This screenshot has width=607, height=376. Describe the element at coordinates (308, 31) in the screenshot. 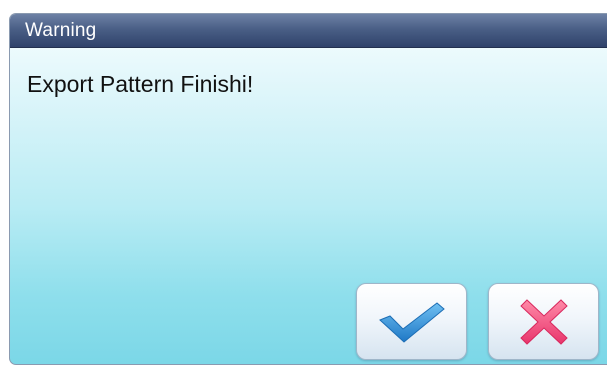

I see `dialog-titlebar: Warning` at that location.